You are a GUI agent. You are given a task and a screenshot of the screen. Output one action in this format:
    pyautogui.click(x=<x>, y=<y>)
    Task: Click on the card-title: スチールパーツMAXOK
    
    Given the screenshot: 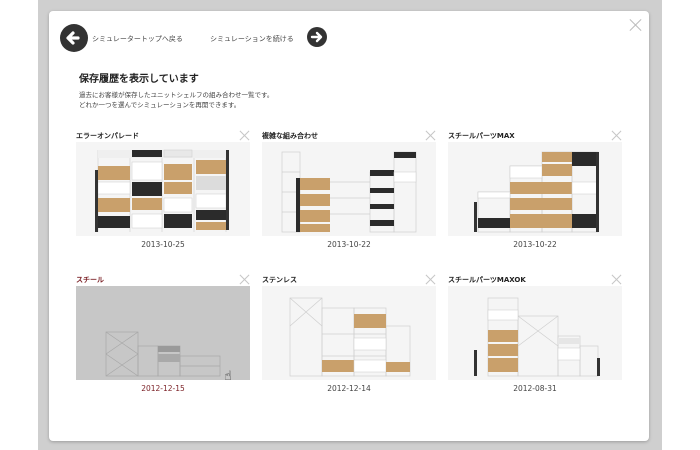 What is the action you would take?
    pyautogui.click(x=487, y=280)
    